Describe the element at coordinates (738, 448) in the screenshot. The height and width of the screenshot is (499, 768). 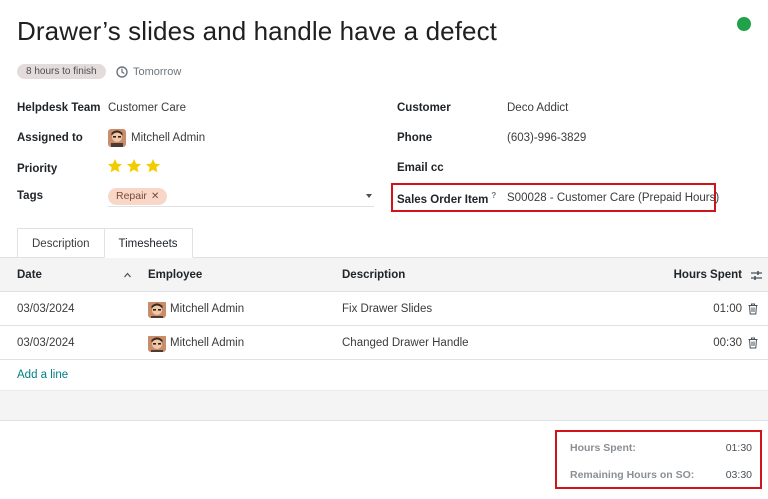
I see `hours-spent-total-value: 01:30` at that location.